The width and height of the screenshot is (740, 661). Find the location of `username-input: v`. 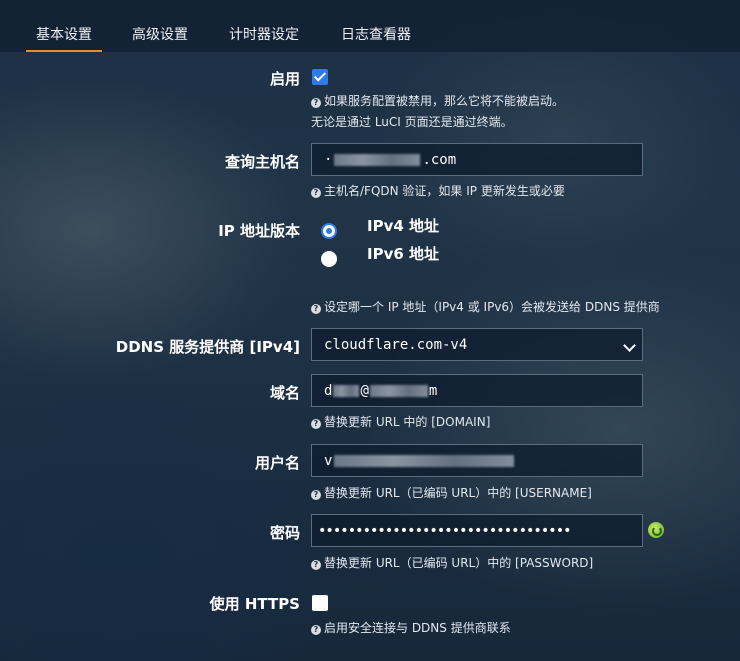

username-input: v is located at coordinates (477, 460).